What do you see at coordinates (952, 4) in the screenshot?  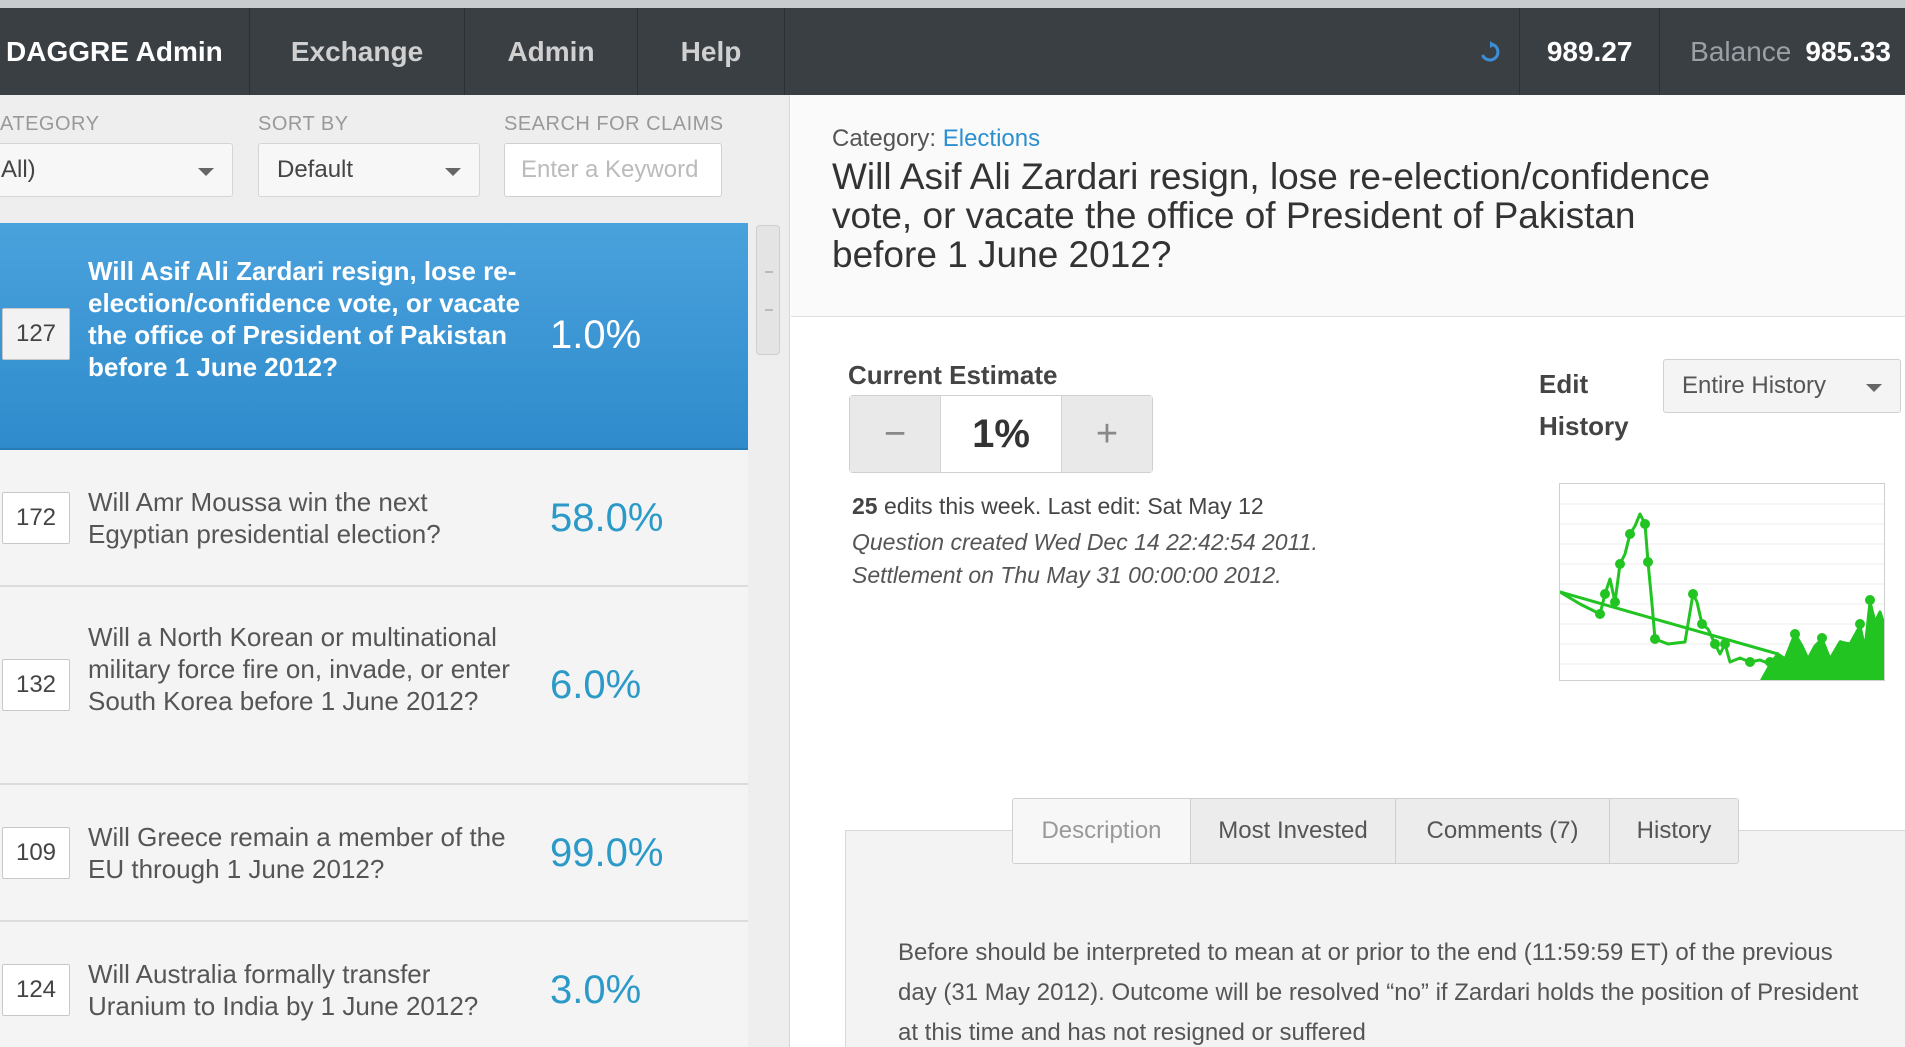 I see `top-border` at bounding box center [952, 4].